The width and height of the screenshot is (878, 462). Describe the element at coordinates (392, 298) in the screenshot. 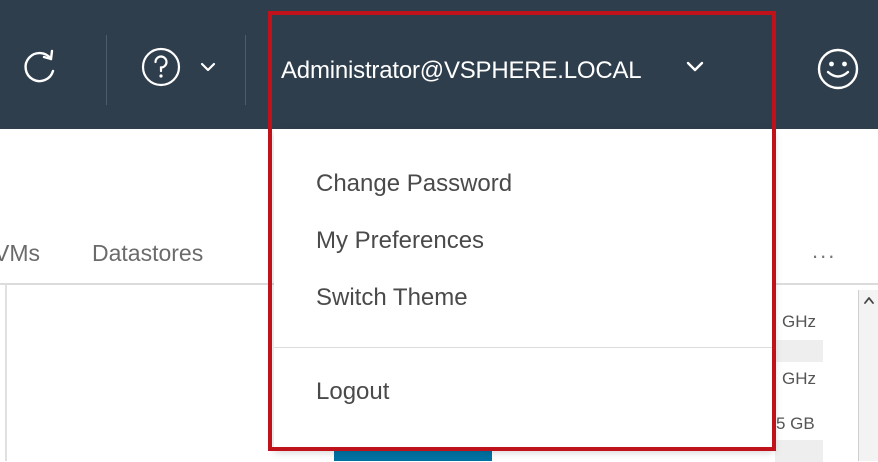

I see `menu-item-switch-theme: Switch Theme` at that location.